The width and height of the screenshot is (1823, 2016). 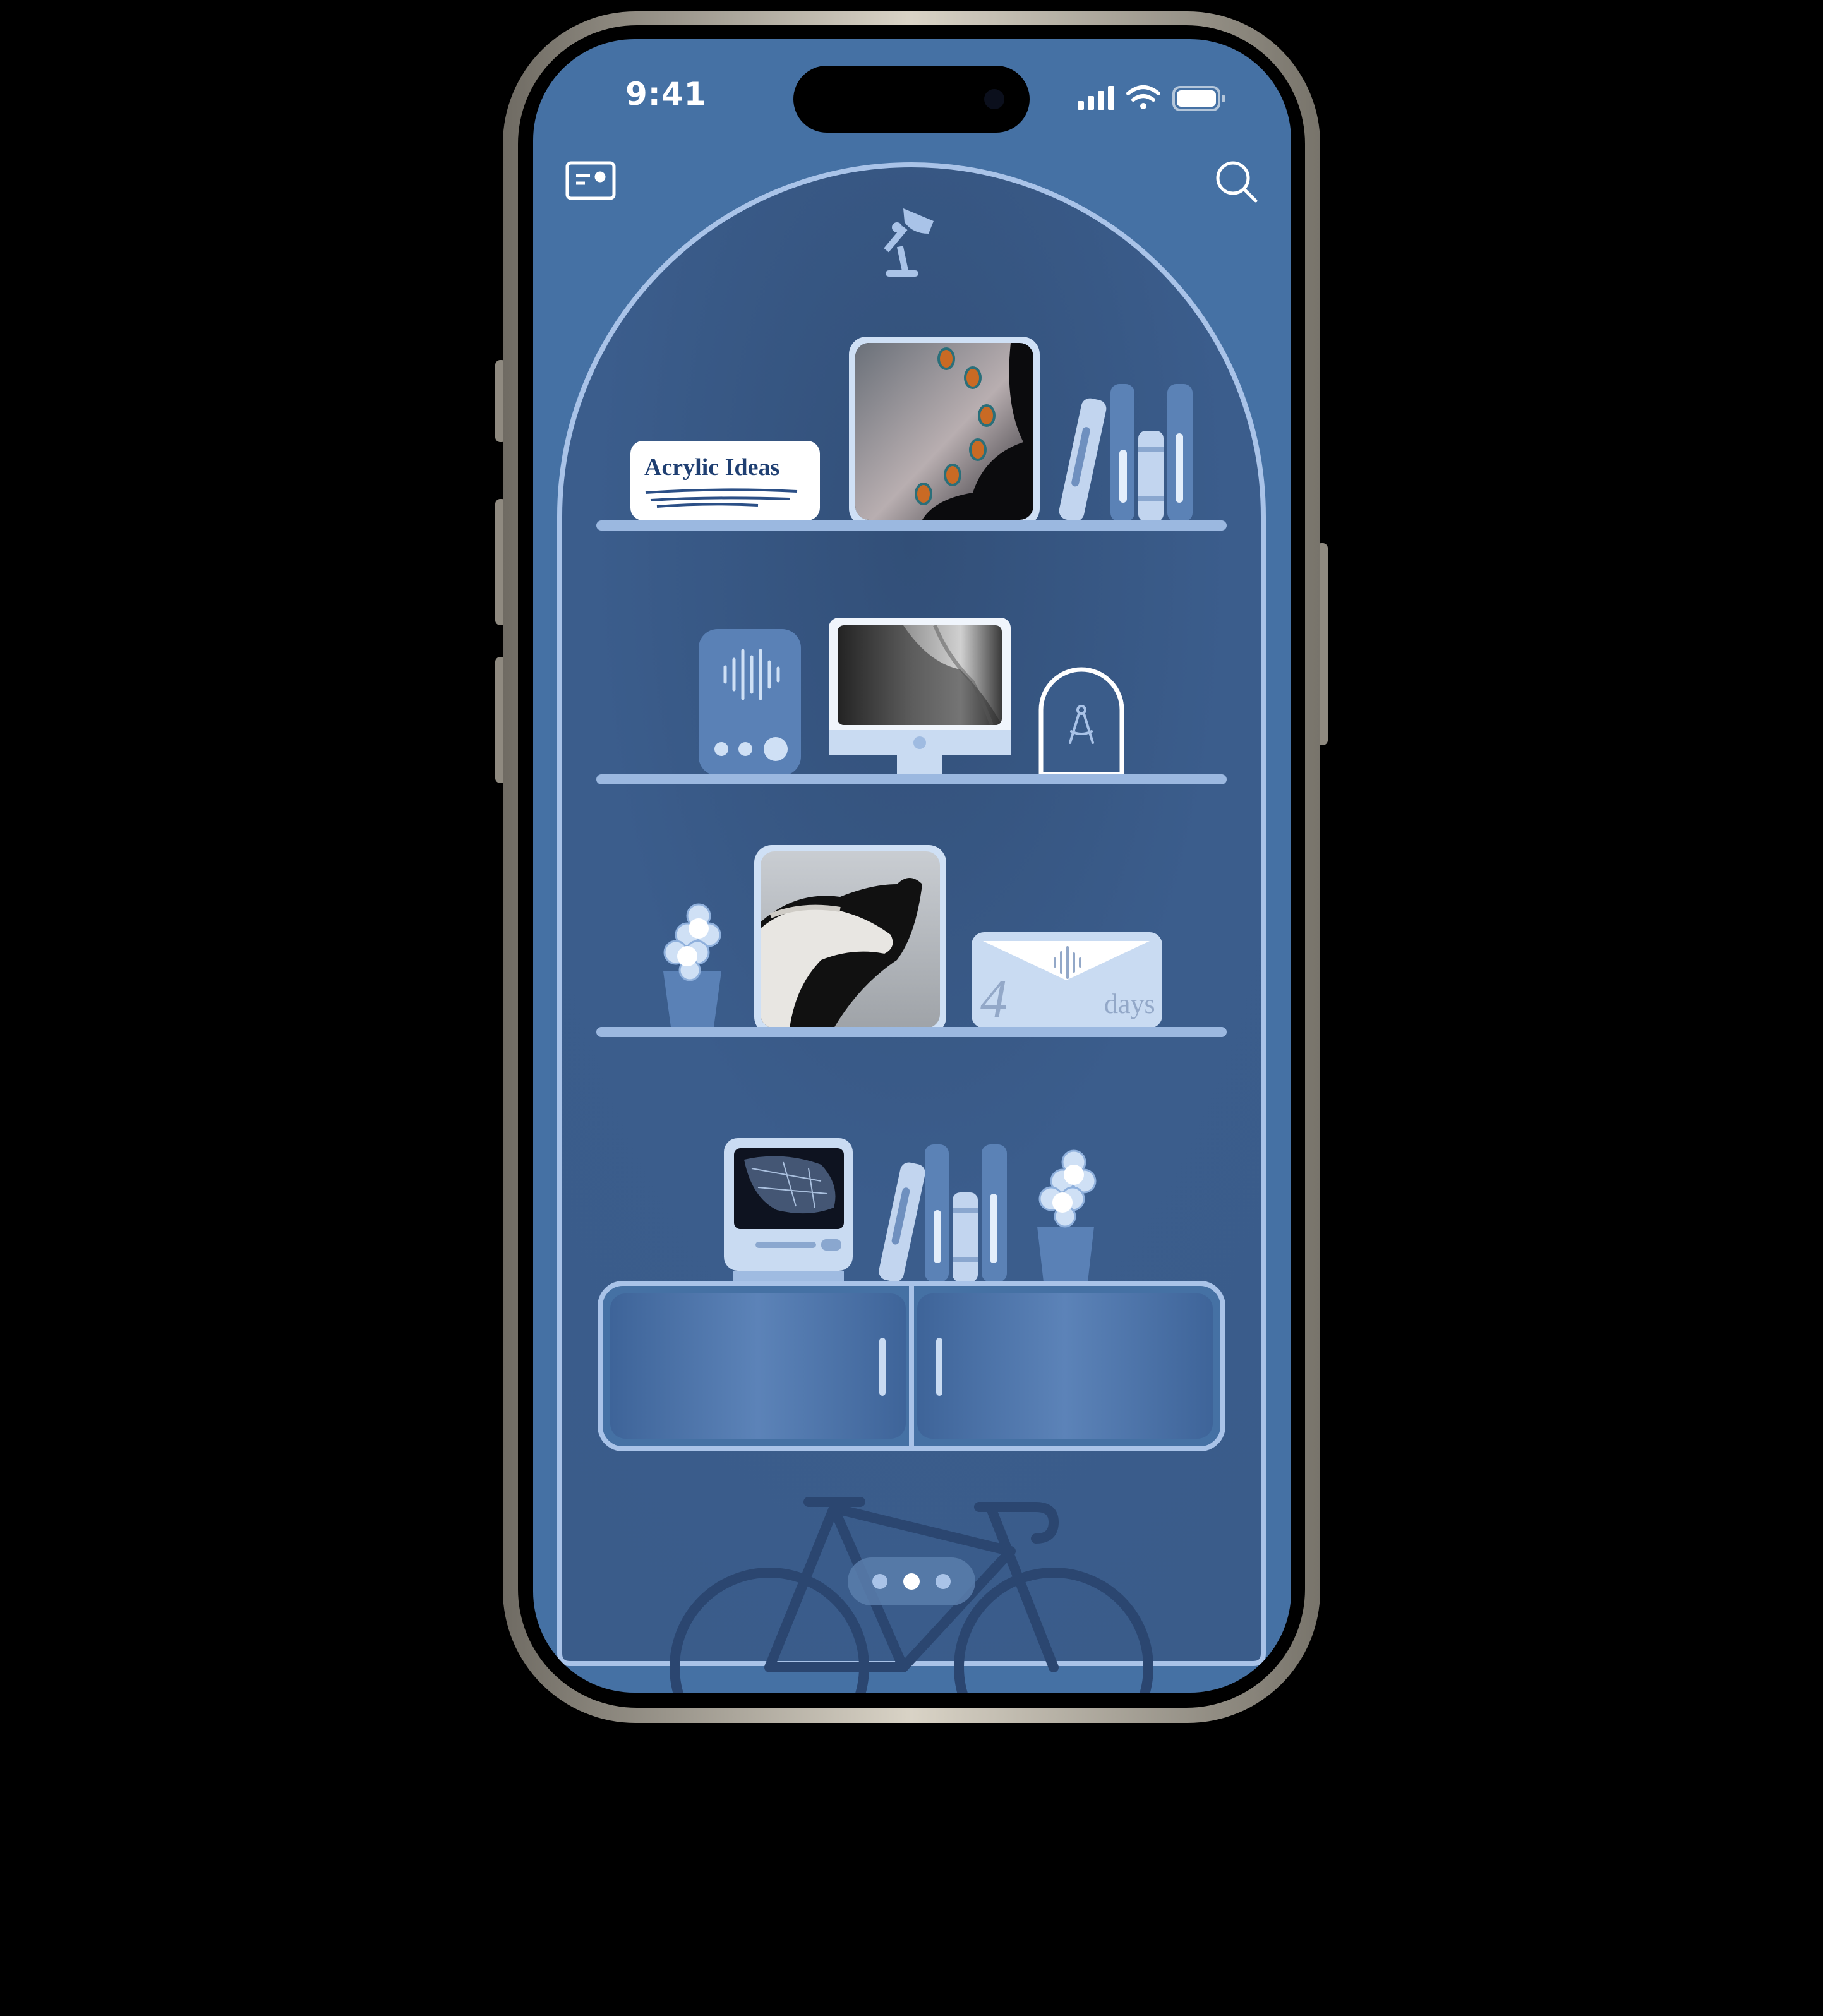 I want to click on status-time: 9:41, so click(x=666, y=94).